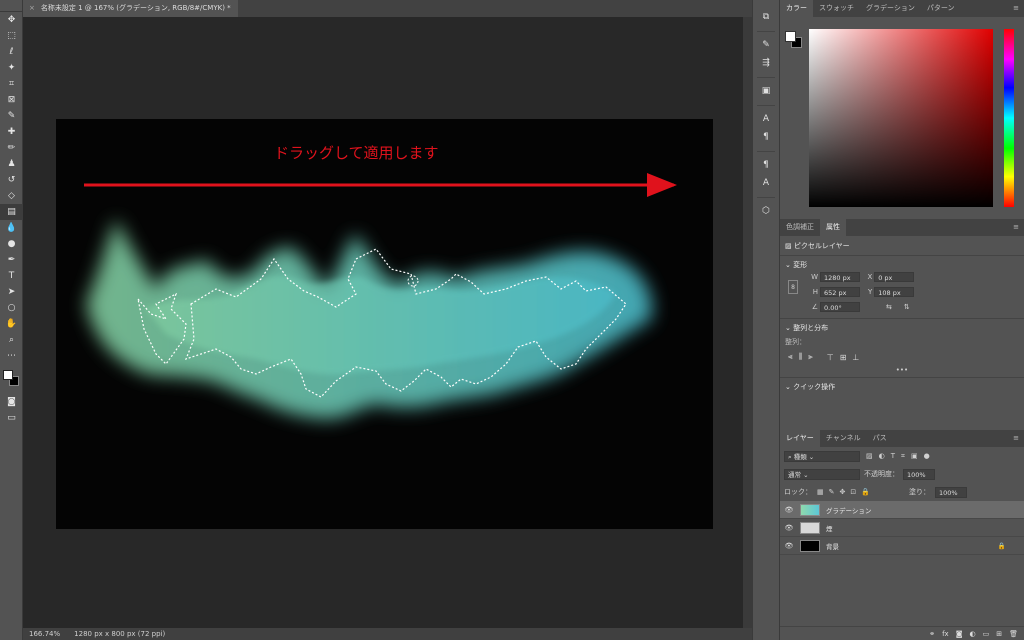  I want to click on align-bottom-icon: ⊥, so click(855, 357).